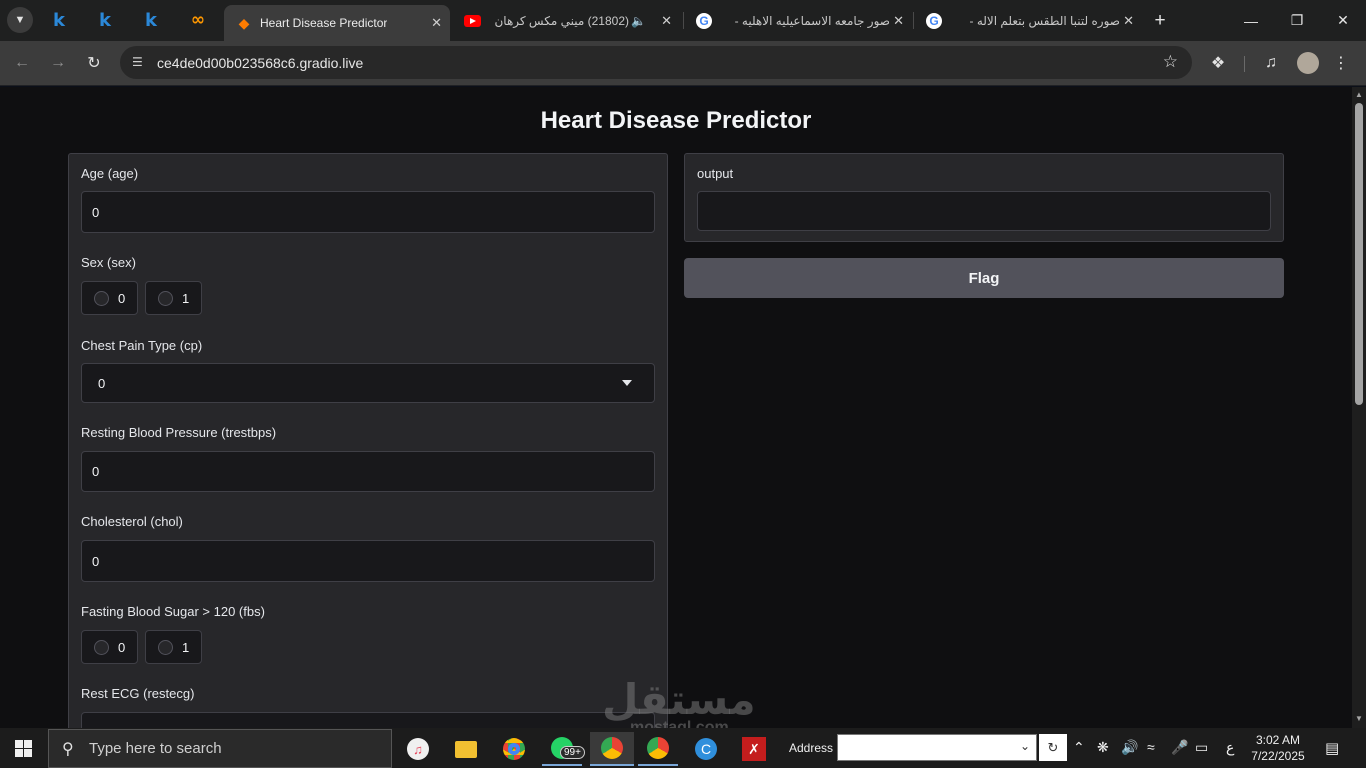  I want to click on reload-icon: ↻, so click(94, 63).